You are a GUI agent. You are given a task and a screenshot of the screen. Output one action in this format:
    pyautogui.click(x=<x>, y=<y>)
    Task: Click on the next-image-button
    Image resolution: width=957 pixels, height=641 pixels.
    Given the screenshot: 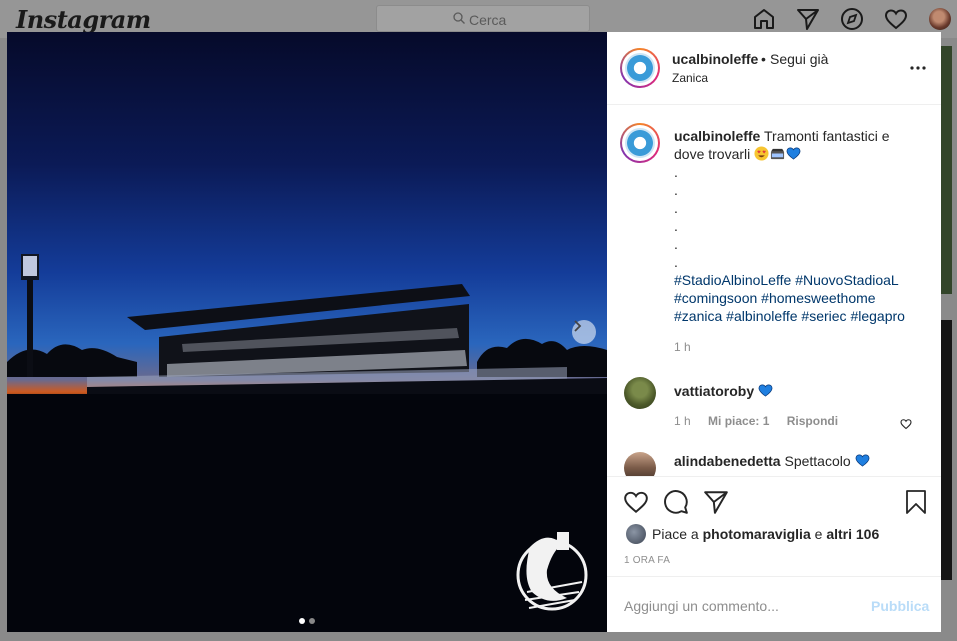 What is the action you would take?
    pyautogui.click(x=584, y=332)
    